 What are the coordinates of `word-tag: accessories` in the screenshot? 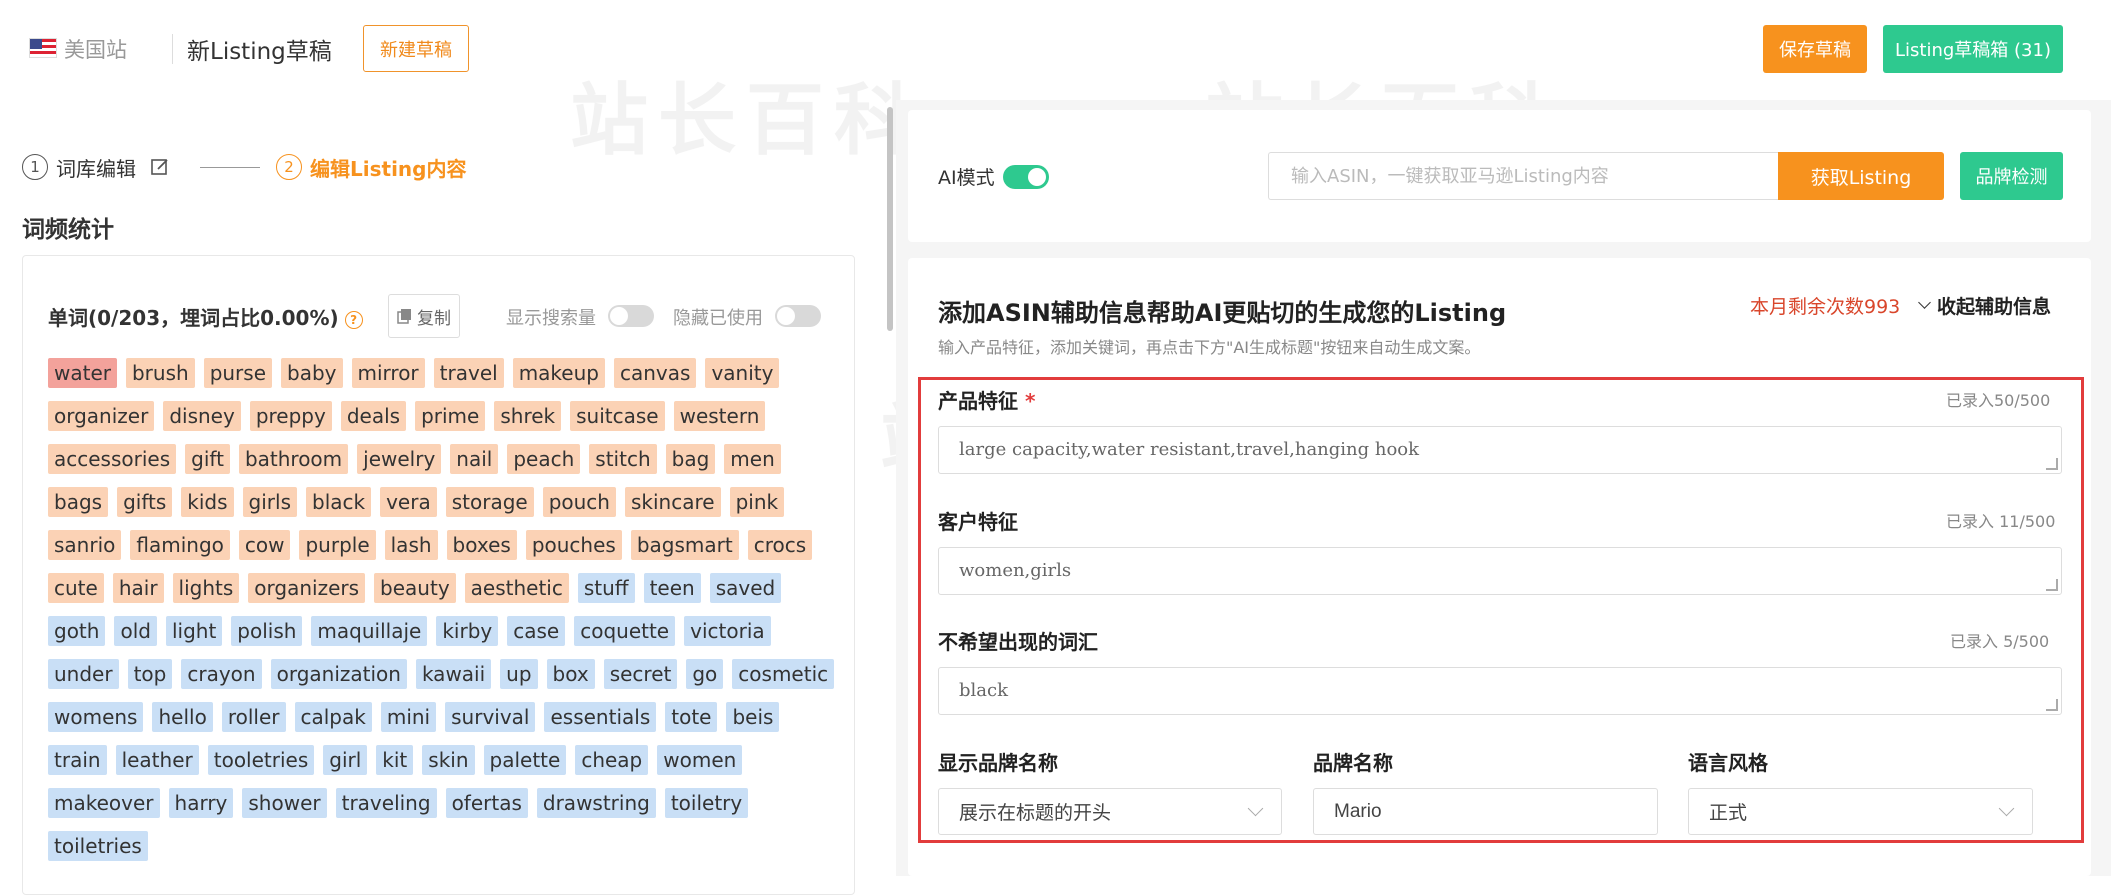 It's located at (112, 459).